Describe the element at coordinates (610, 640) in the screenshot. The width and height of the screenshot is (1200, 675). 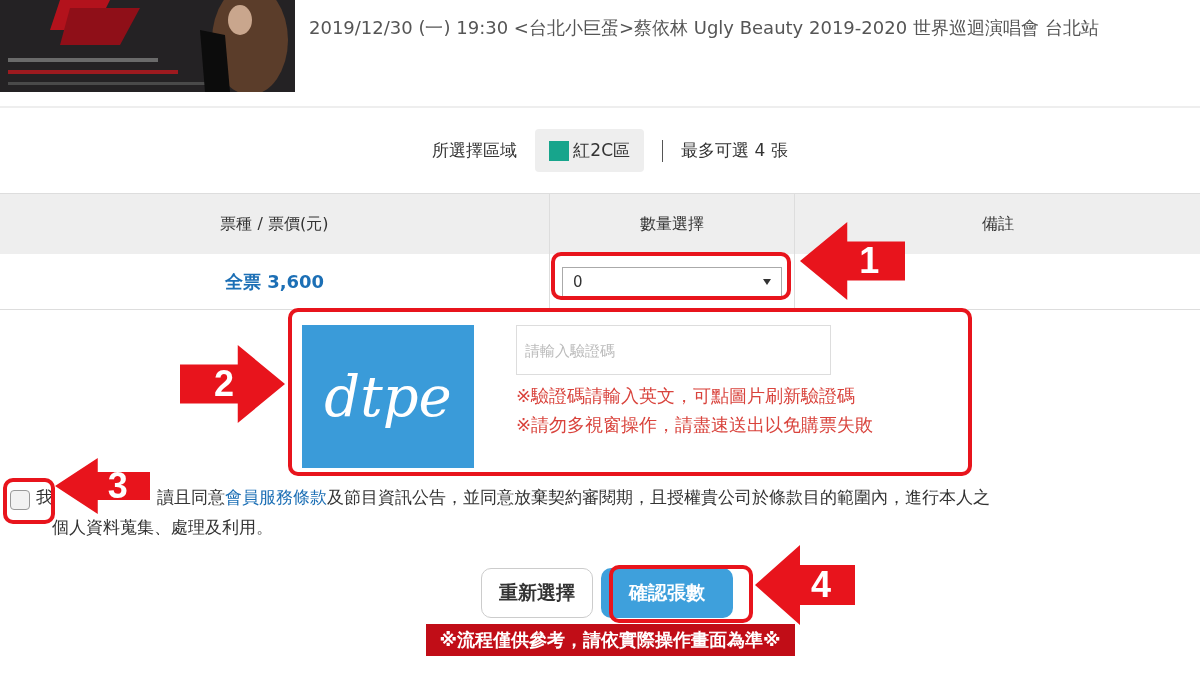
I see `disclaimer-banner: ※流程僅供參考，請依實際操作畫面為準※` at that location.